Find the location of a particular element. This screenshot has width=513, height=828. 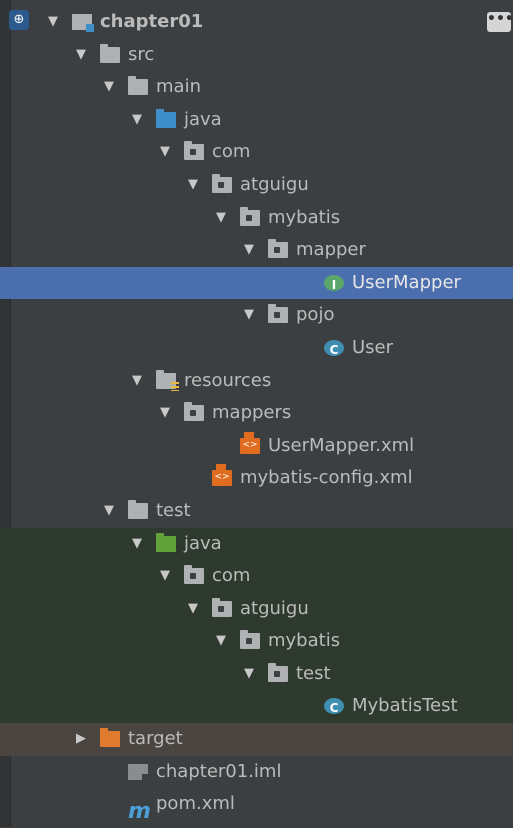

excluded-folder-icon is located at coordinates (110, 738).